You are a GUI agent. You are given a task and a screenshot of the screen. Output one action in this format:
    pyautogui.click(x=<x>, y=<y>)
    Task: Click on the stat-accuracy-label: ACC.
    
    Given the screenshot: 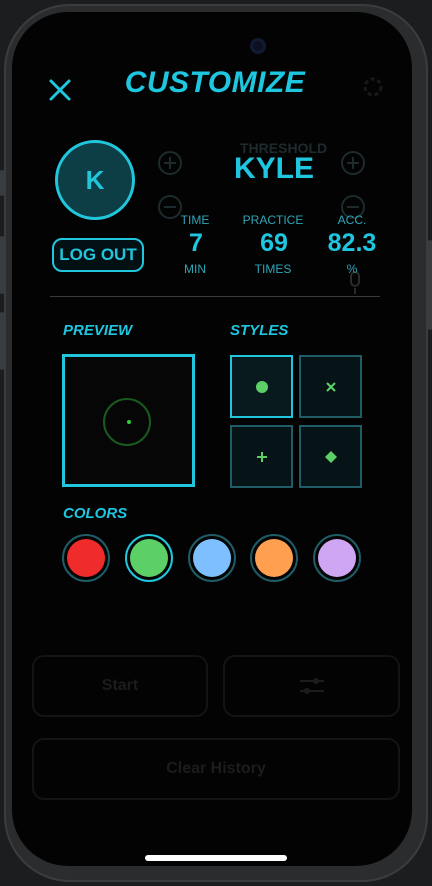 What is the action you would take?
    pyautogui.click(x=352, y=220)
    